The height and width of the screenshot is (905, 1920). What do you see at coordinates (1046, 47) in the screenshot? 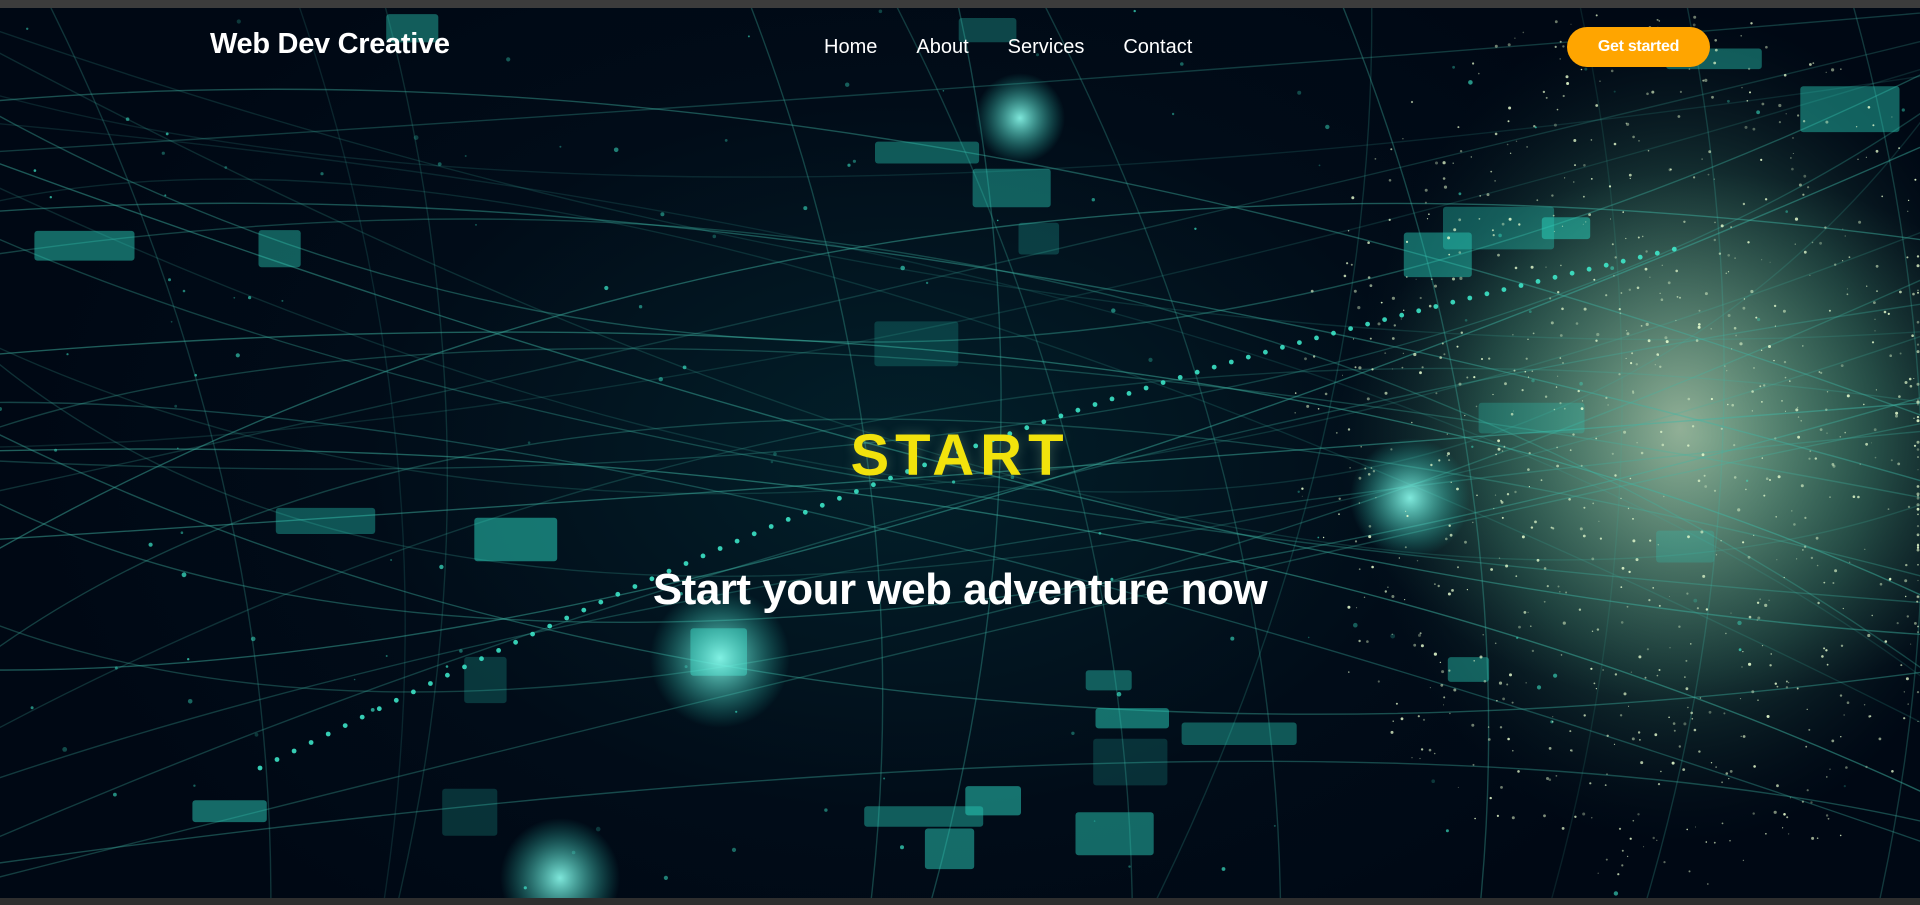
I see `nav-item-services: Services` at bounding box center [1046, 47].